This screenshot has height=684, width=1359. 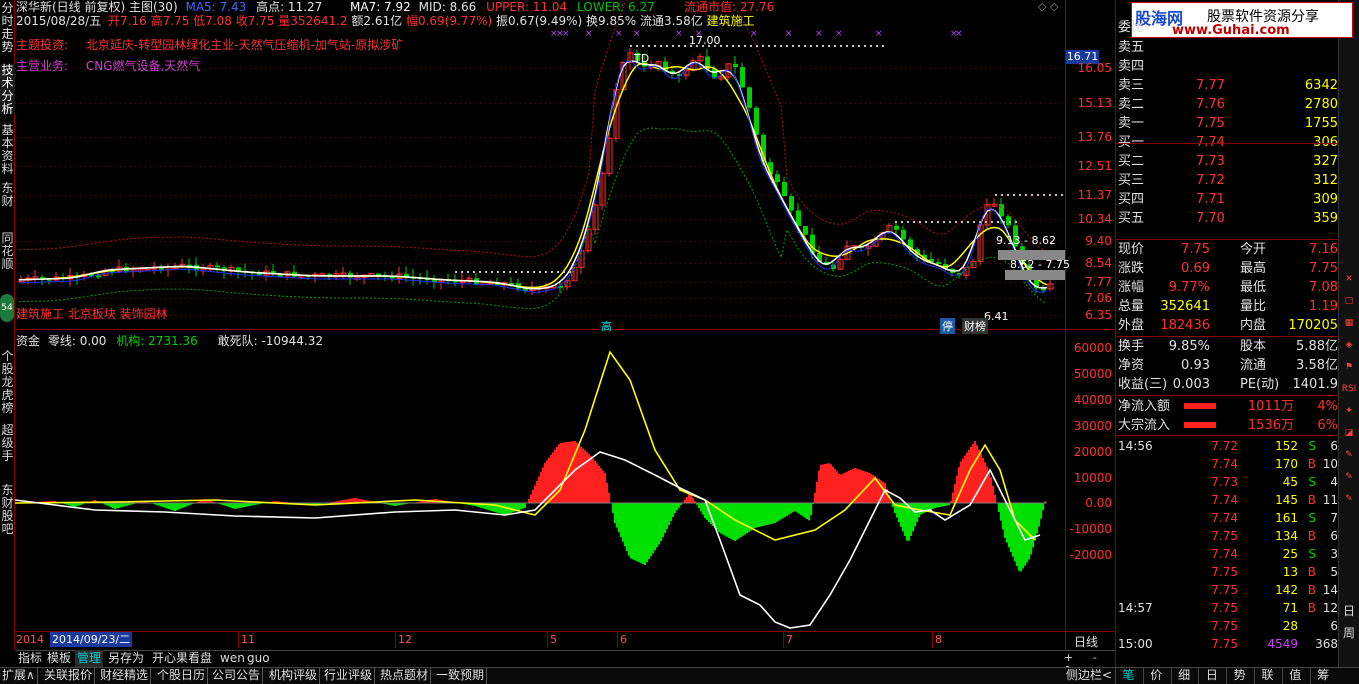 What do you see at coordinates (1089, 675) in the screenshot?
I see `sidebar-toggle: 侧边栏<` at bounding box center [1089, 675].